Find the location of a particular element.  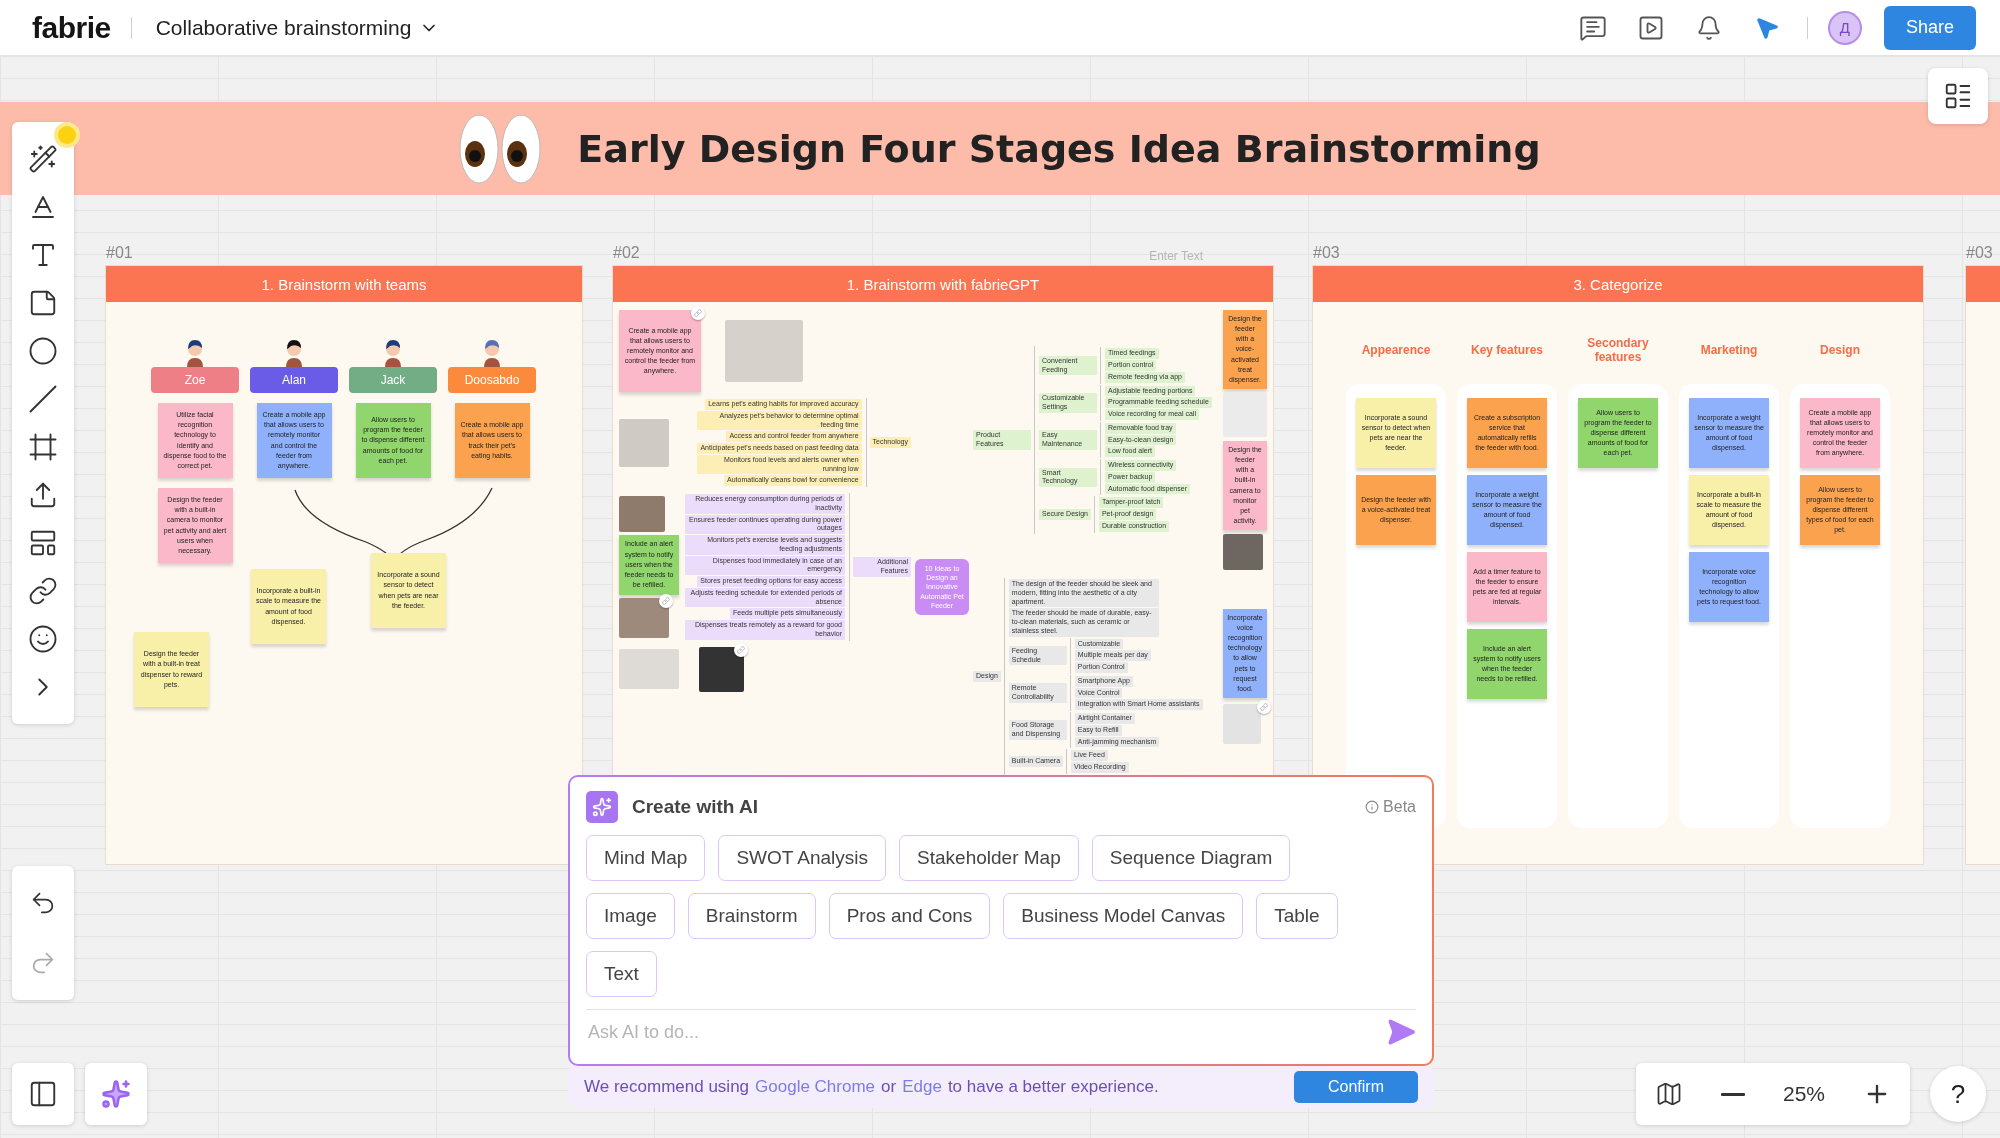

template-option: SWOT Analysis is located at coordinates (802, 858).